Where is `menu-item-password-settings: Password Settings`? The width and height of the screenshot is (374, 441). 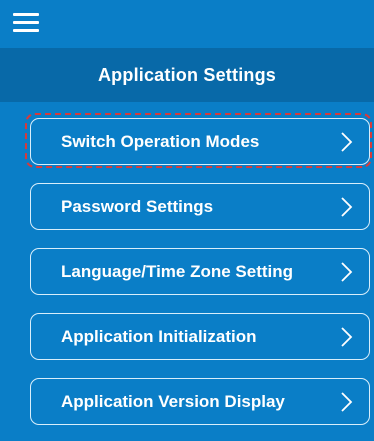
menu-item-password-settings: Password Settings is located at coordinates (200, 206).